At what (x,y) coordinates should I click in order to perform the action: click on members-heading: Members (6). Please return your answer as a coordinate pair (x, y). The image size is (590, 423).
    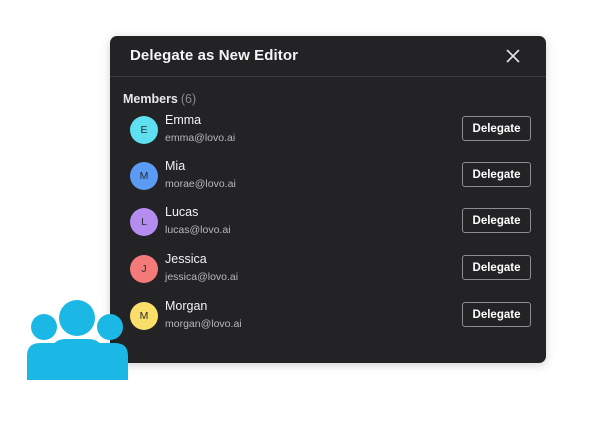
    Looking at the image, I should click on (159, 99).